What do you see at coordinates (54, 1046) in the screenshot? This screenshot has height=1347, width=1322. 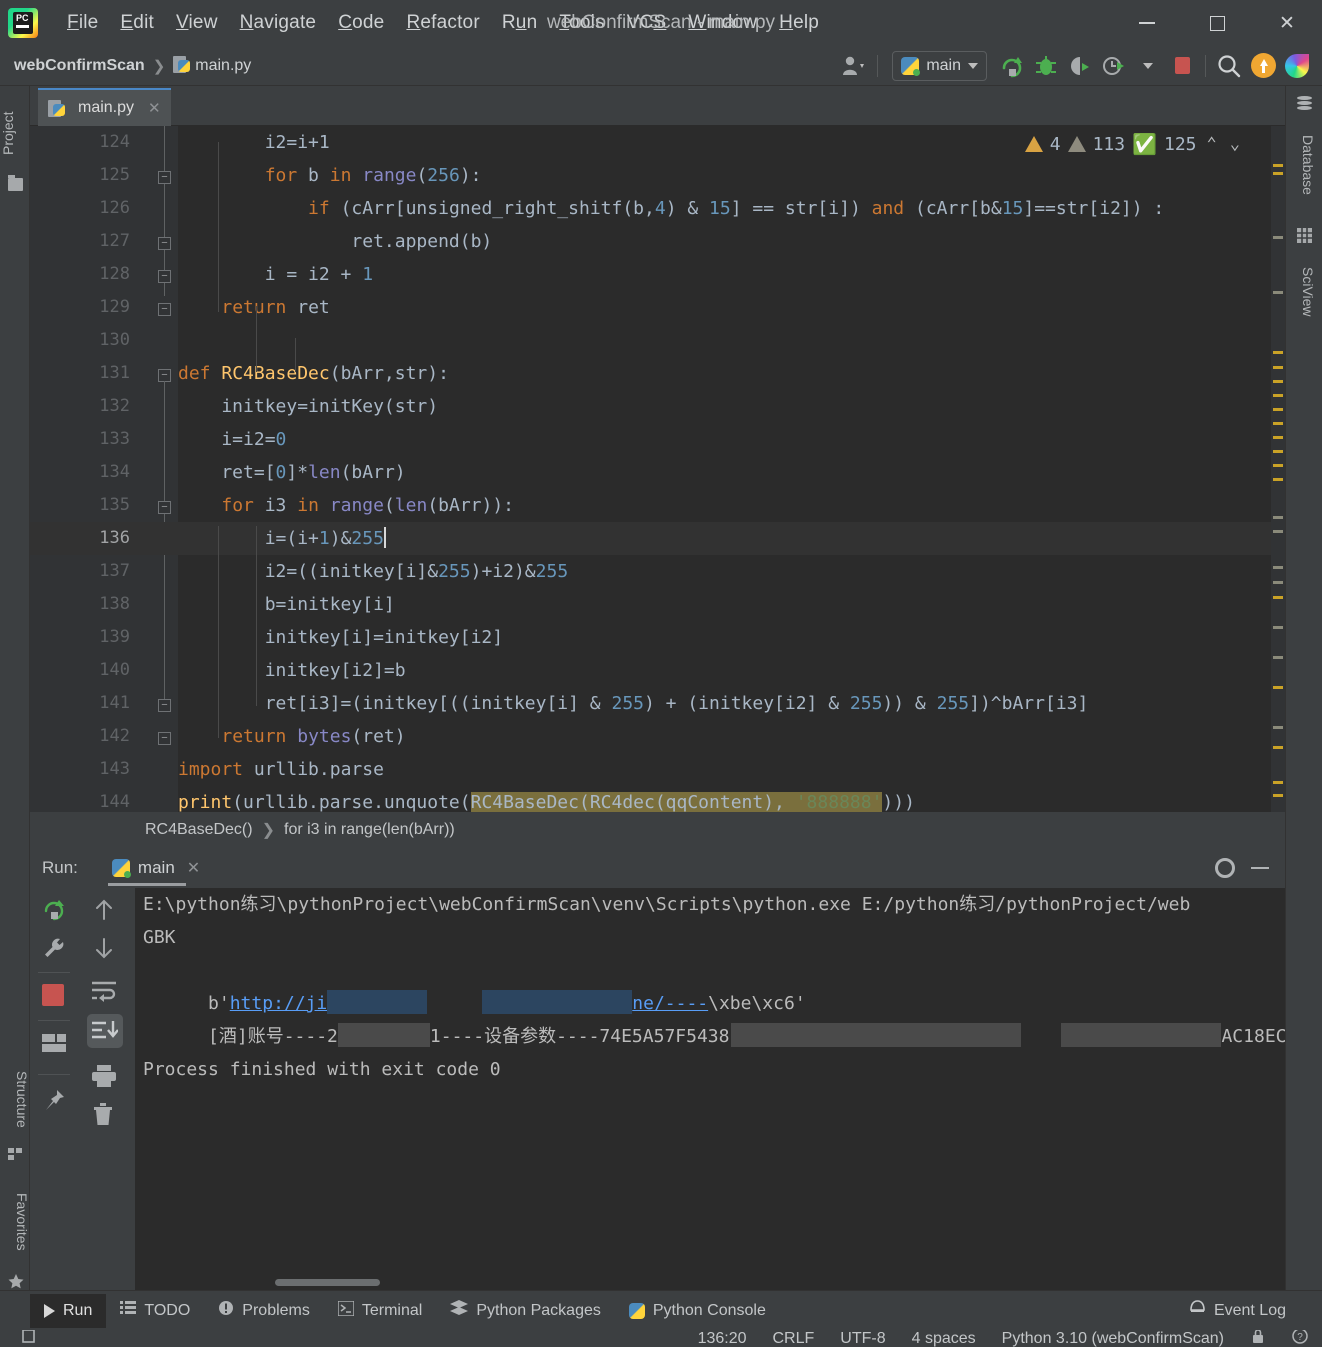 I see `layout-icon` at bounding box center [54, 1046].